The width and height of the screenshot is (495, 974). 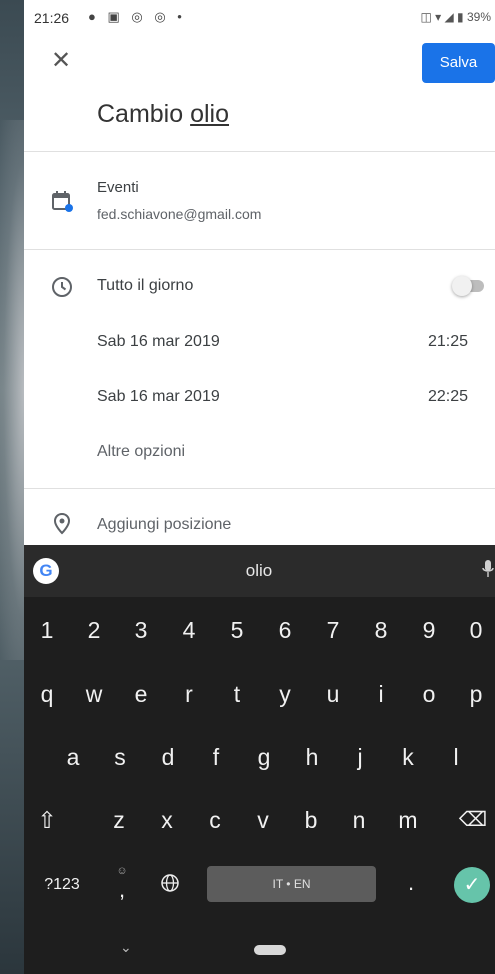 What do you see at coordinates (263, 820) in the screenshot?
I see `key-v: v` at bounding box center [263, 820].